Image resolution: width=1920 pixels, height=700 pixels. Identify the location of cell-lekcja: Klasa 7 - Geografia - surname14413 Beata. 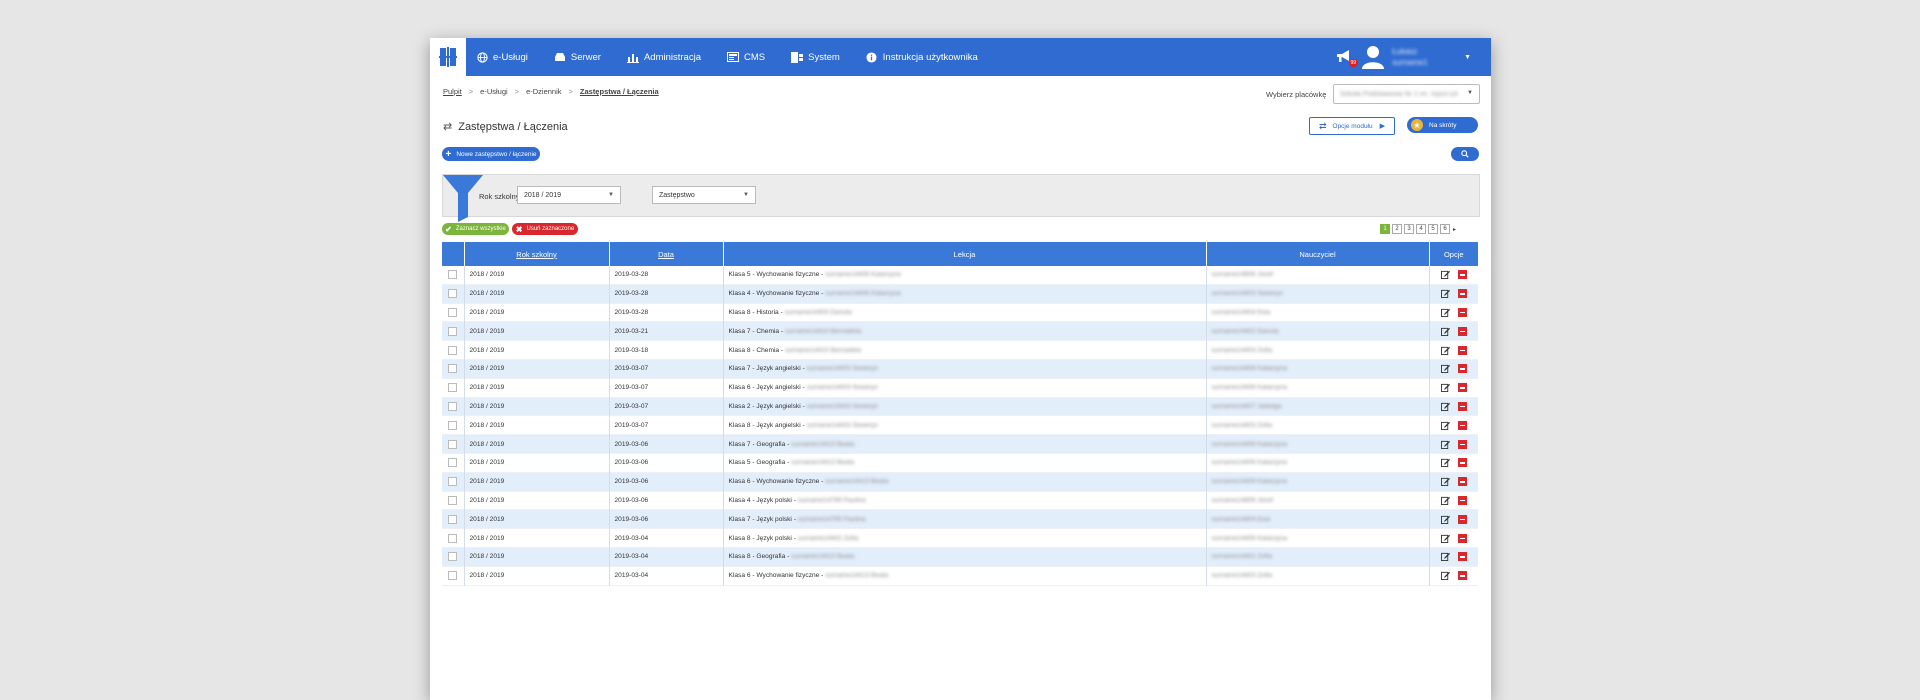
(964, 444).